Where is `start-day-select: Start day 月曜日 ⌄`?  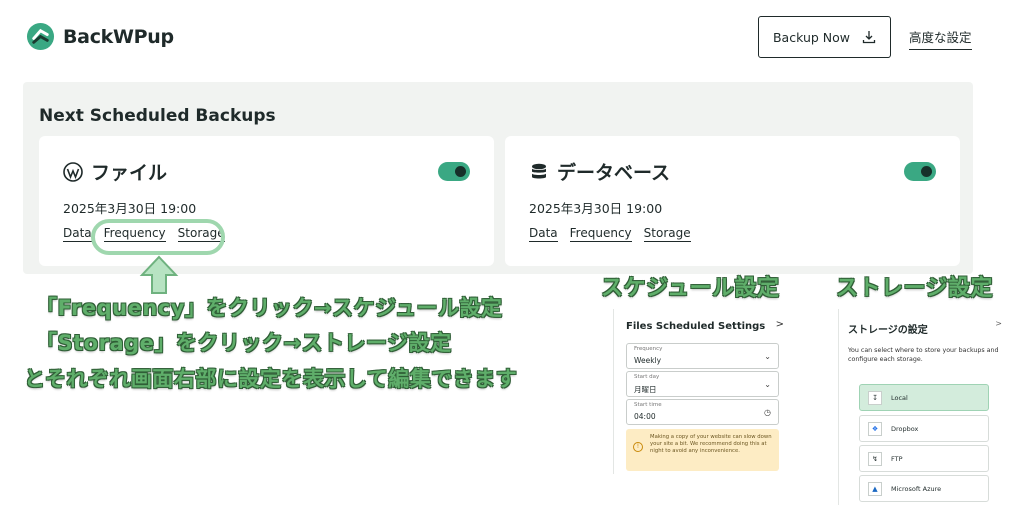
start-day-select: Start day 月曜日 ⌄ is located at coordinates (702, 384).